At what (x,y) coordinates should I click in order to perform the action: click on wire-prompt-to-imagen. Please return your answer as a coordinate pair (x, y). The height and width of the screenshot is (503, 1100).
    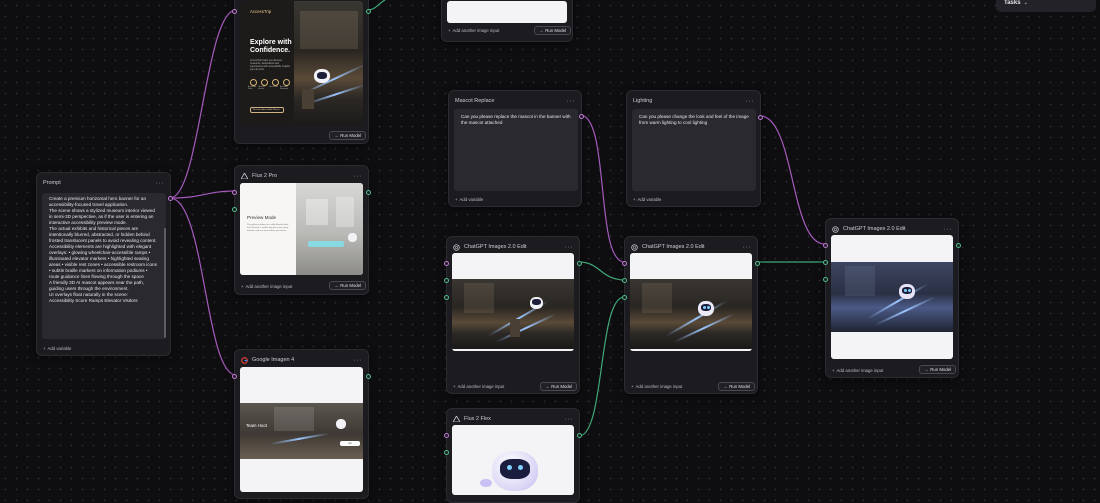
    Looking at the image, I should click on (203, 286).